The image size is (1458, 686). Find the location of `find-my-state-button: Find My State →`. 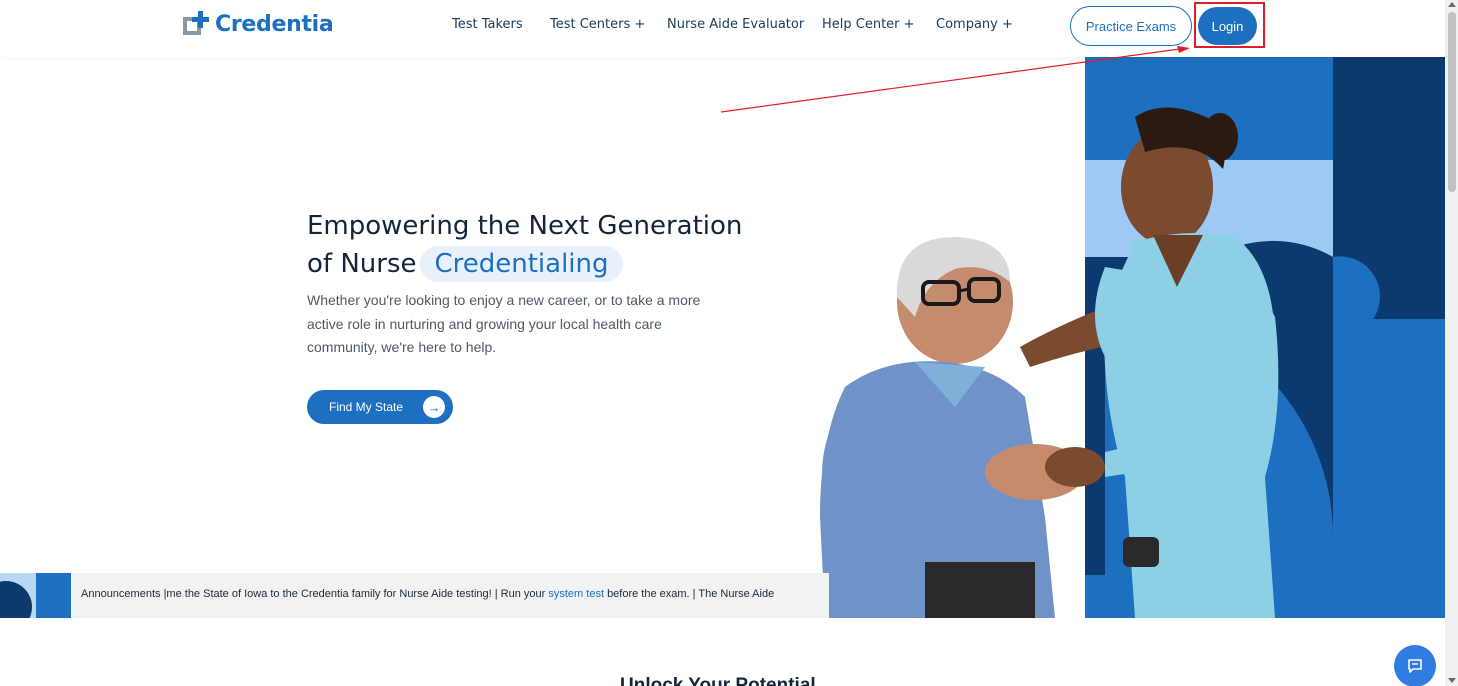

find-my-state-button: Find My State → is located at coordinates (380, 407).